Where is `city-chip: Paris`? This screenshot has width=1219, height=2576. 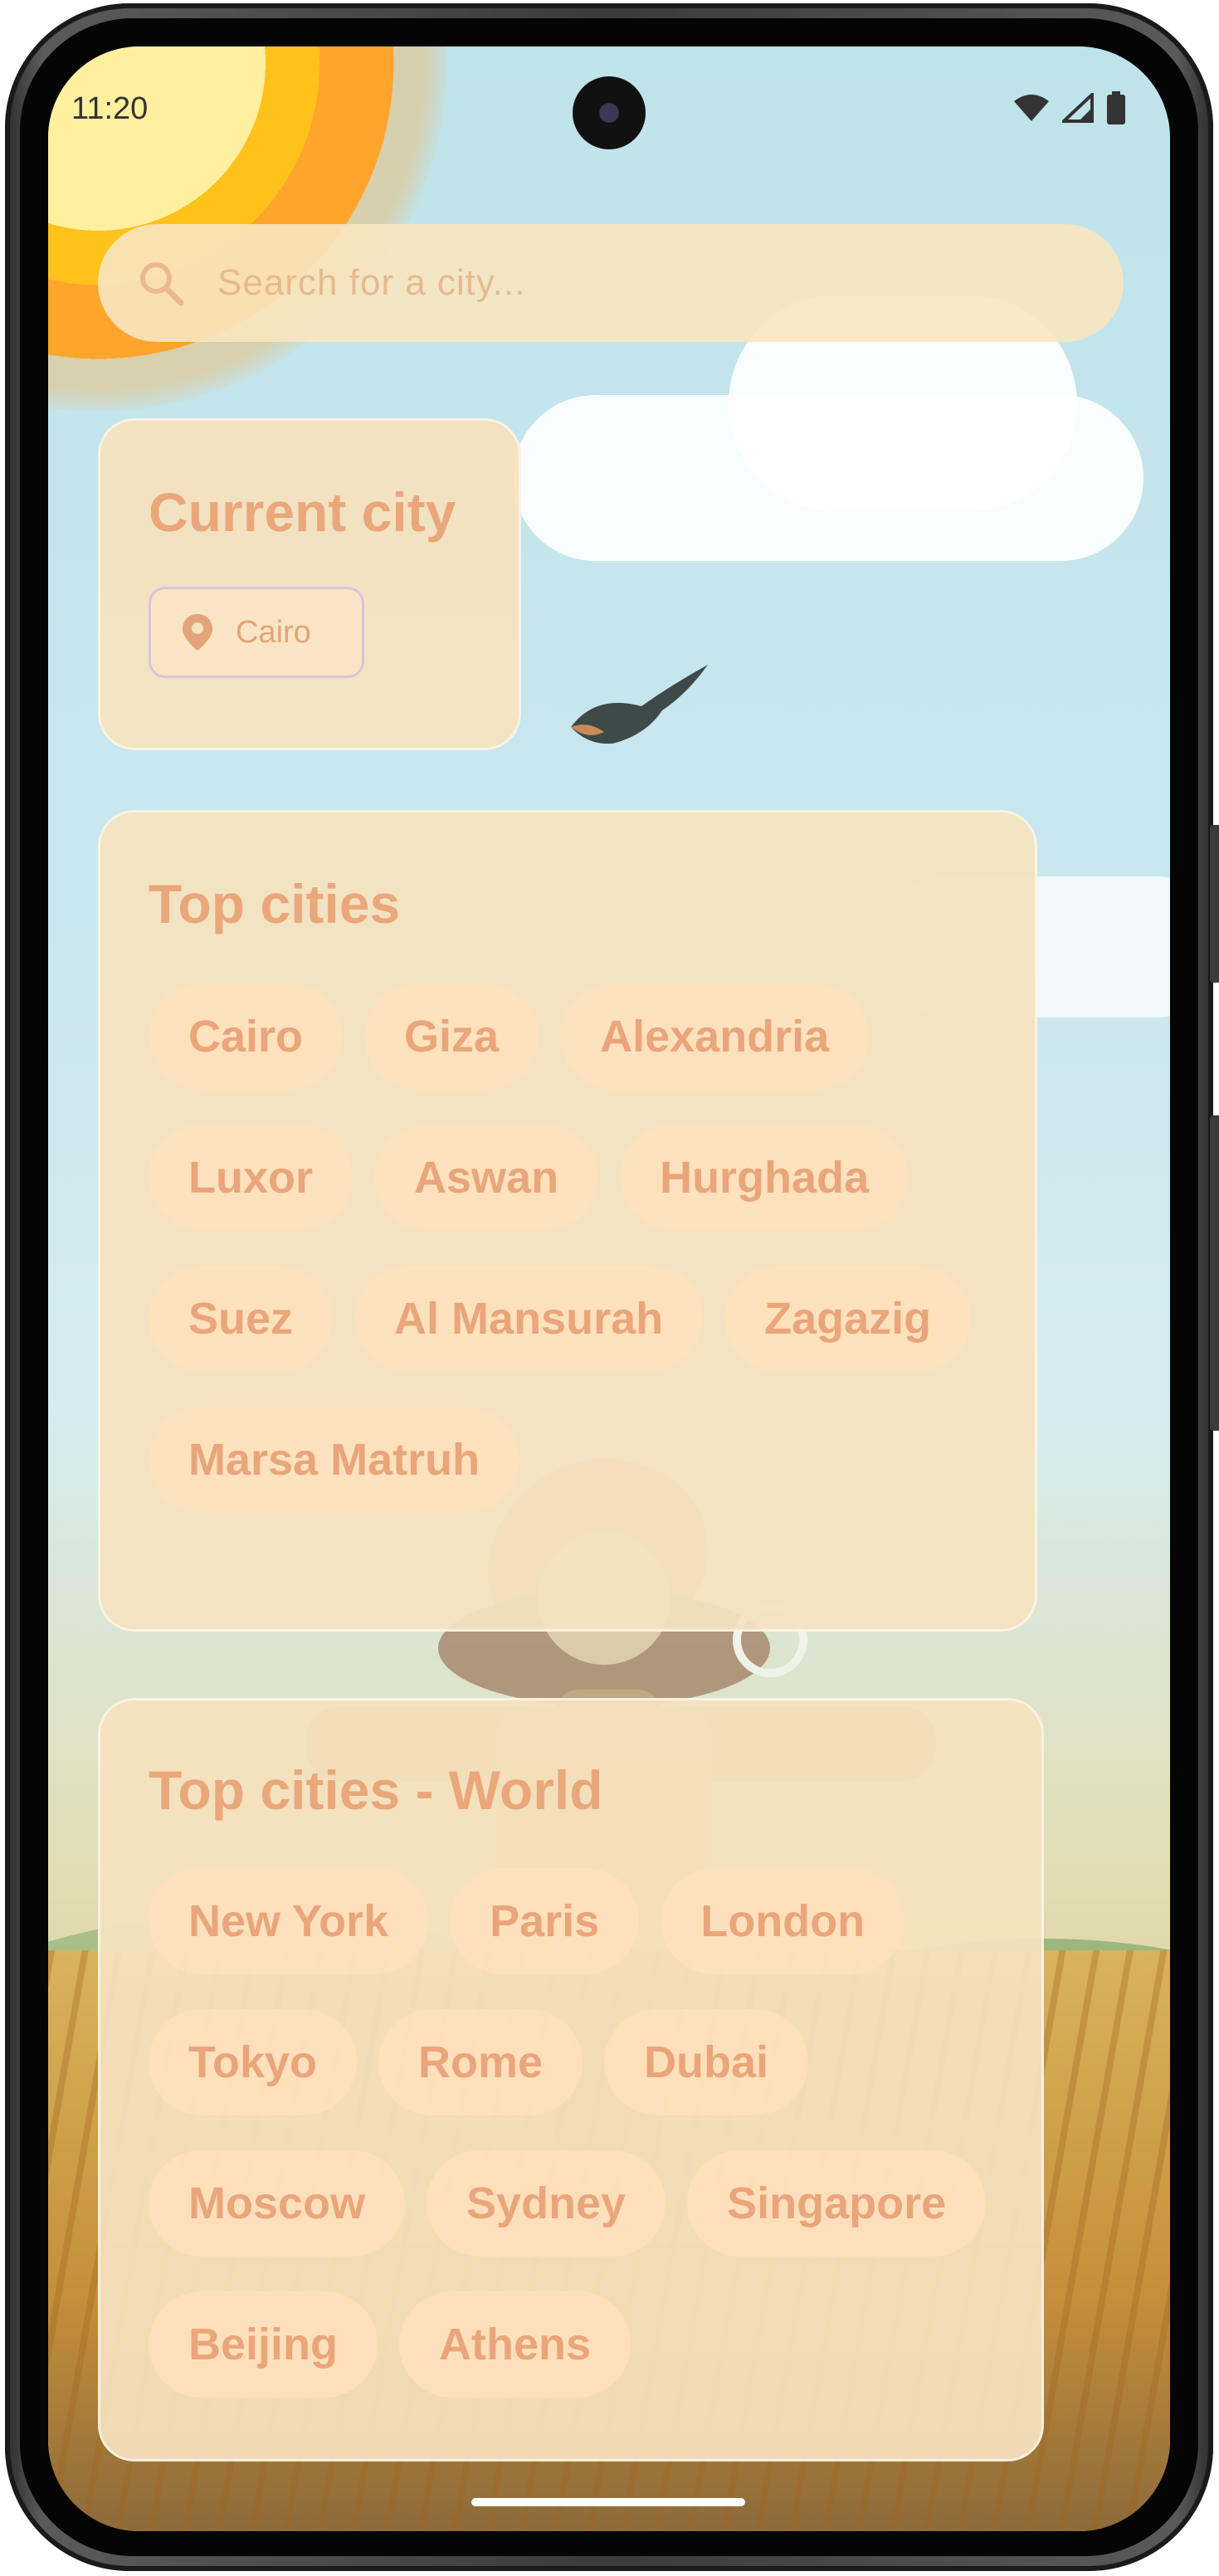
city-chip: Paris is located at coordinates (545, 1921).